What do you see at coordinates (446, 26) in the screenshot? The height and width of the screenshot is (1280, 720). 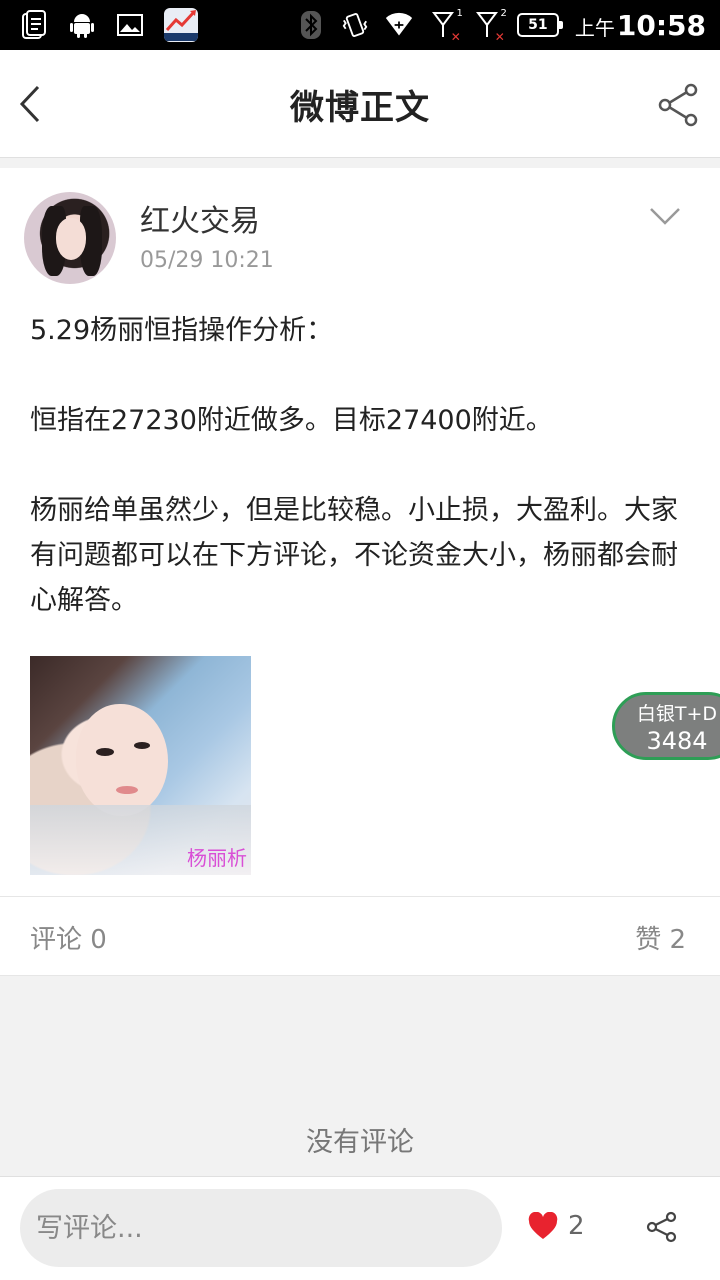 I see `signal-icon: 1 ✕` at bounding box center [446, 26].